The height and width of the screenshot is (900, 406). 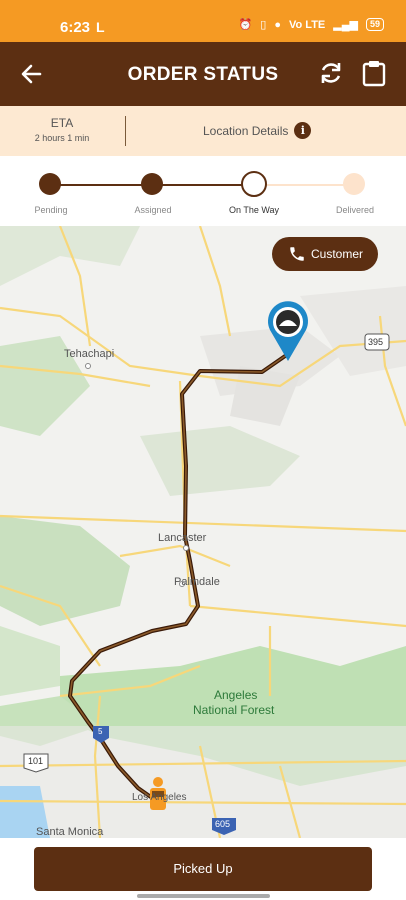 I want to click on location-details-link: Location Details i, so click(x=257, y=130).